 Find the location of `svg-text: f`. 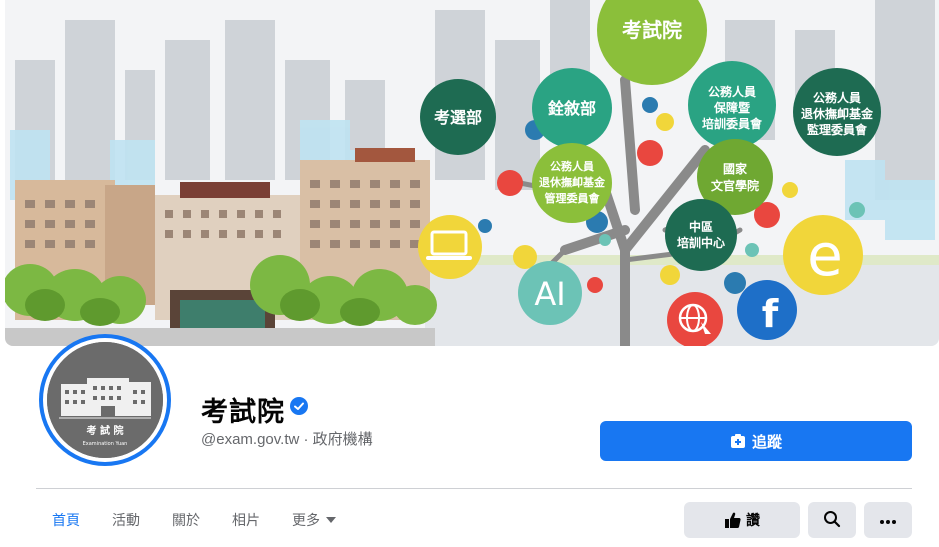

svg-text: f is located at coordinates (770, 314).